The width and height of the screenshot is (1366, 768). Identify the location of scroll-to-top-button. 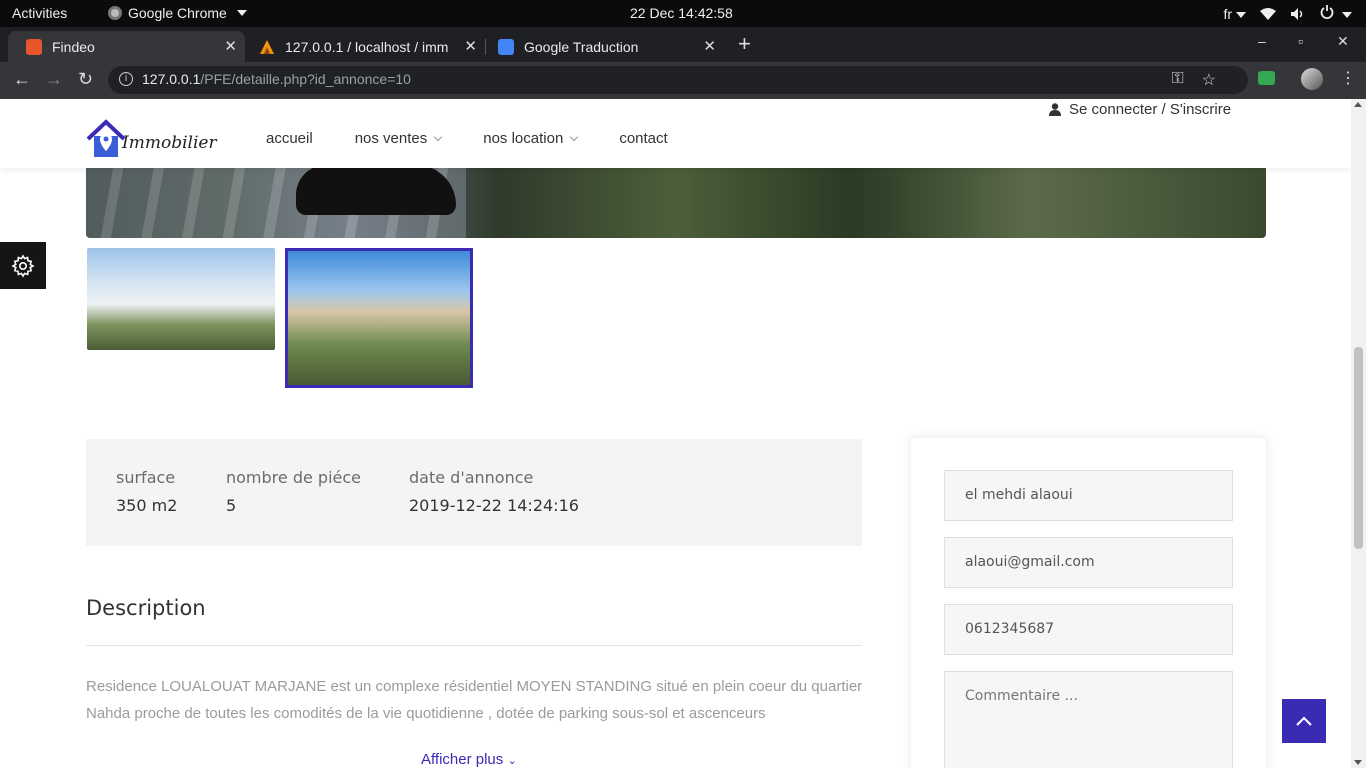
(1304, 721).